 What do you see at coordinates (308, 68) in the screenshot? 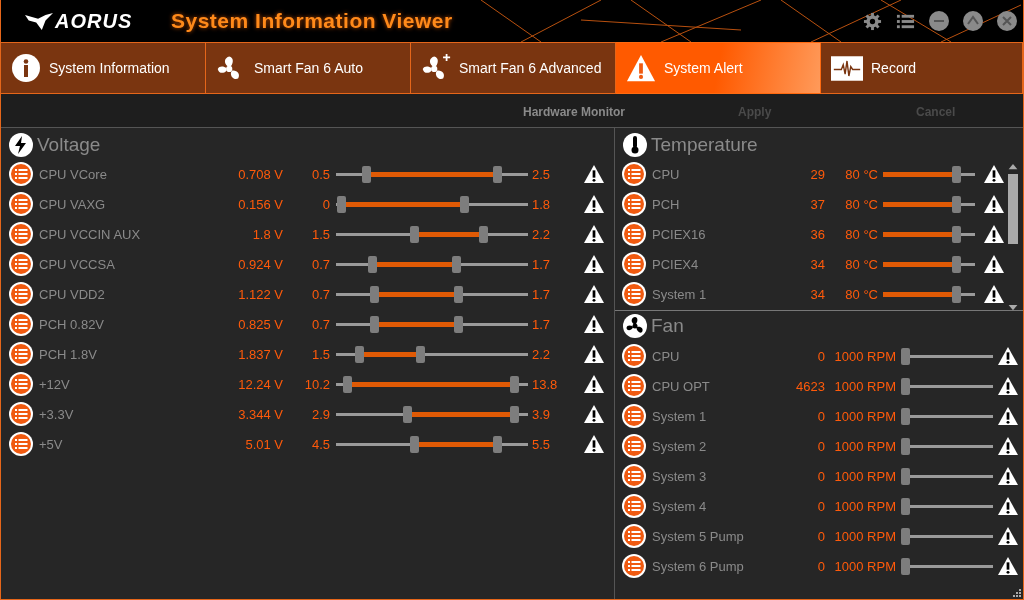
I see `tab: Smart Fan 6 Auto` at bounding box center [308, 68].